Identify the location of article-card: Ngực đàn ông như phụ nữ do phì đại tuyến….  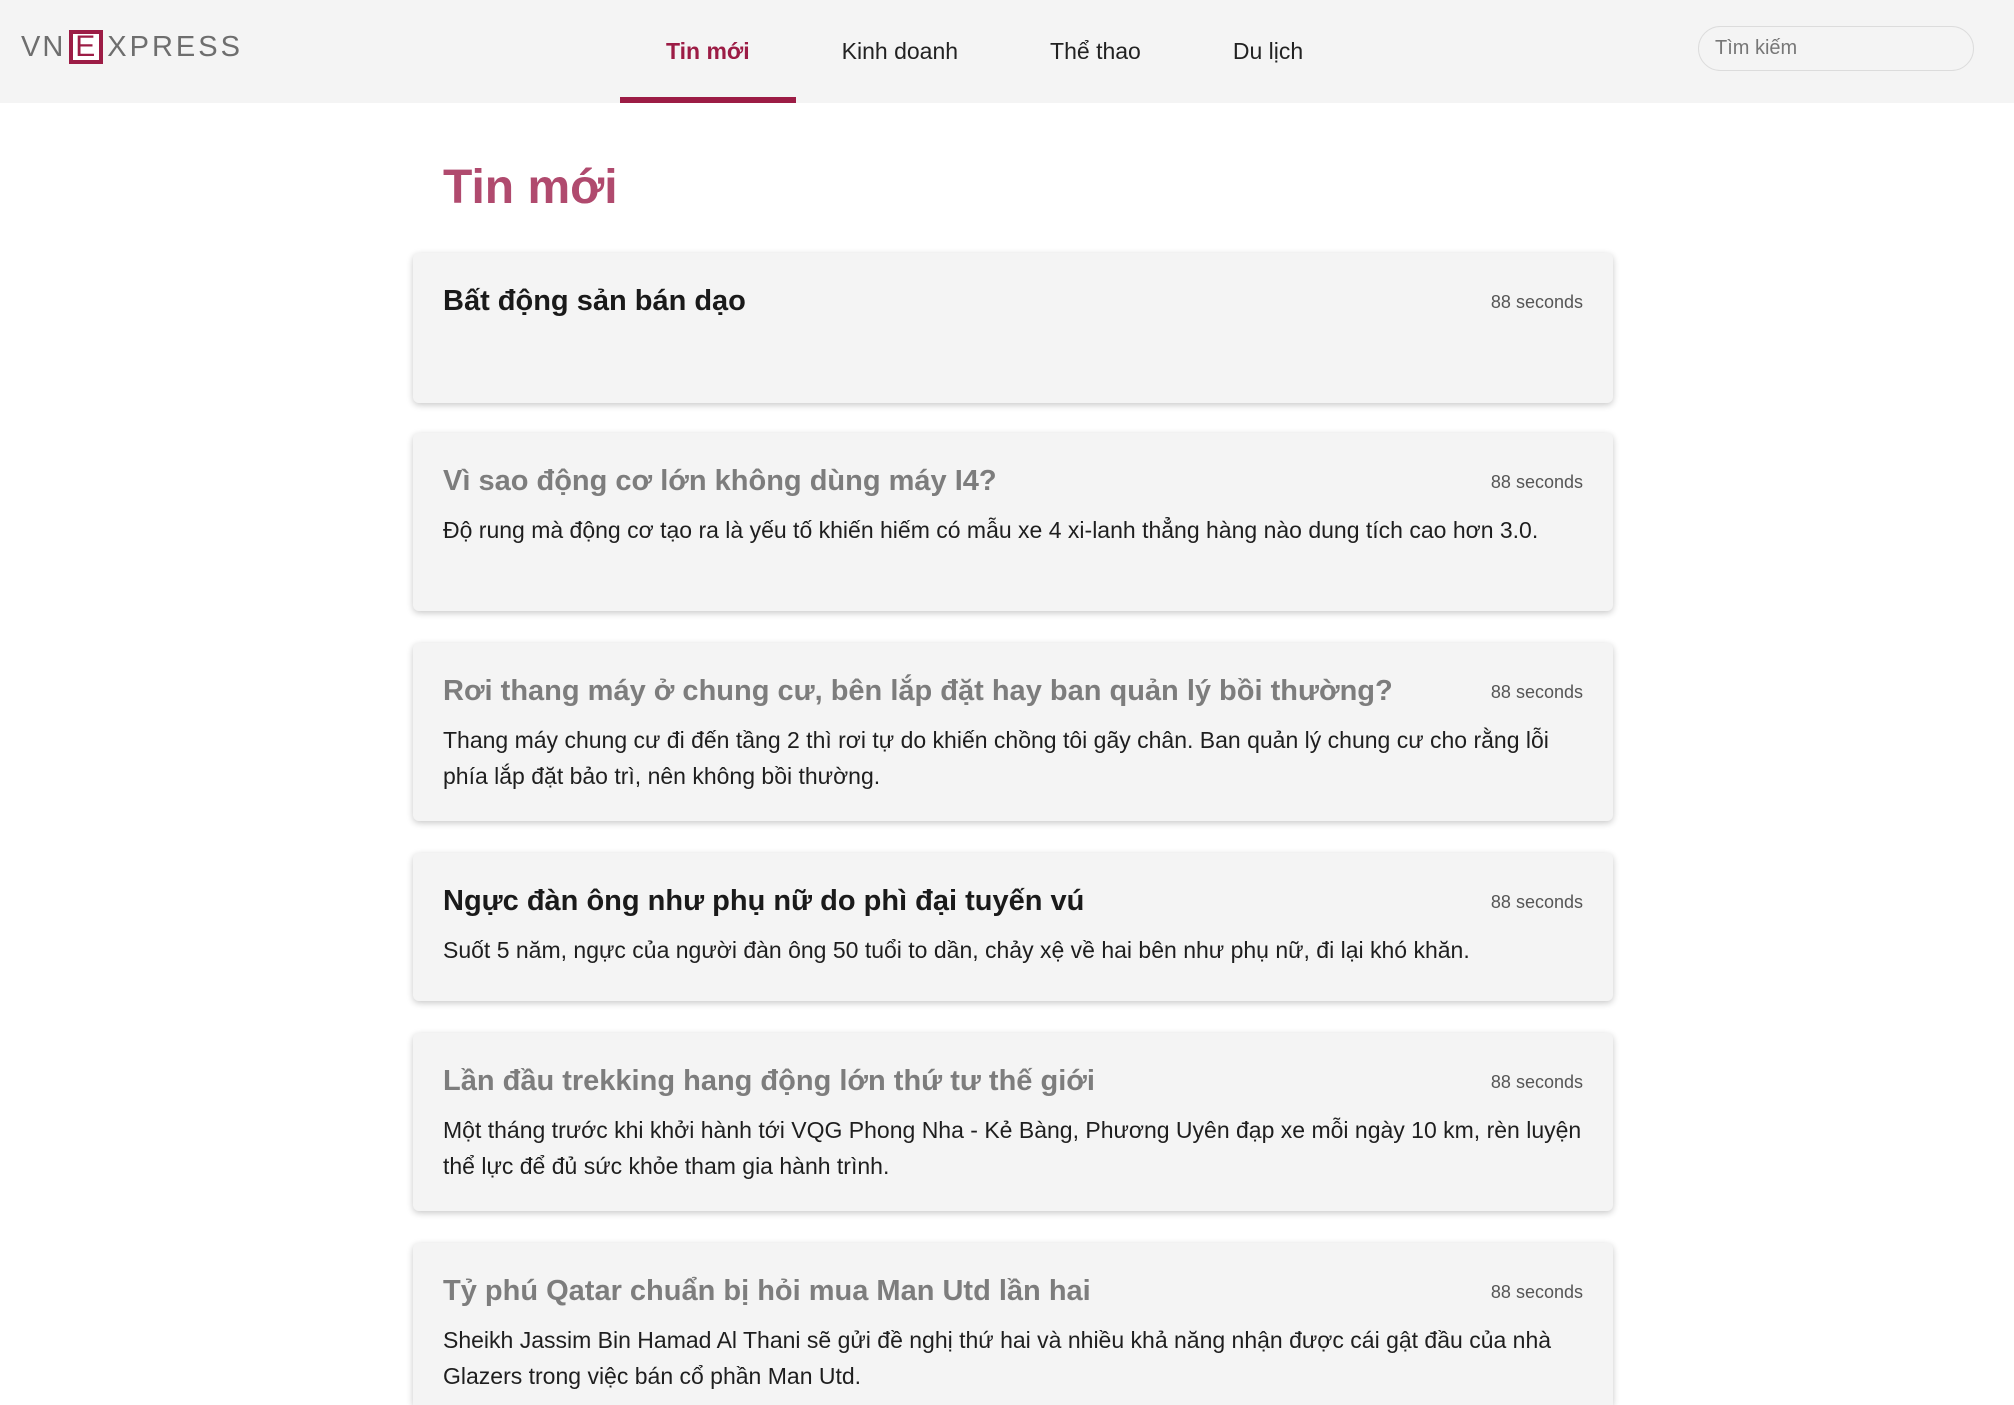
(1013, 927).